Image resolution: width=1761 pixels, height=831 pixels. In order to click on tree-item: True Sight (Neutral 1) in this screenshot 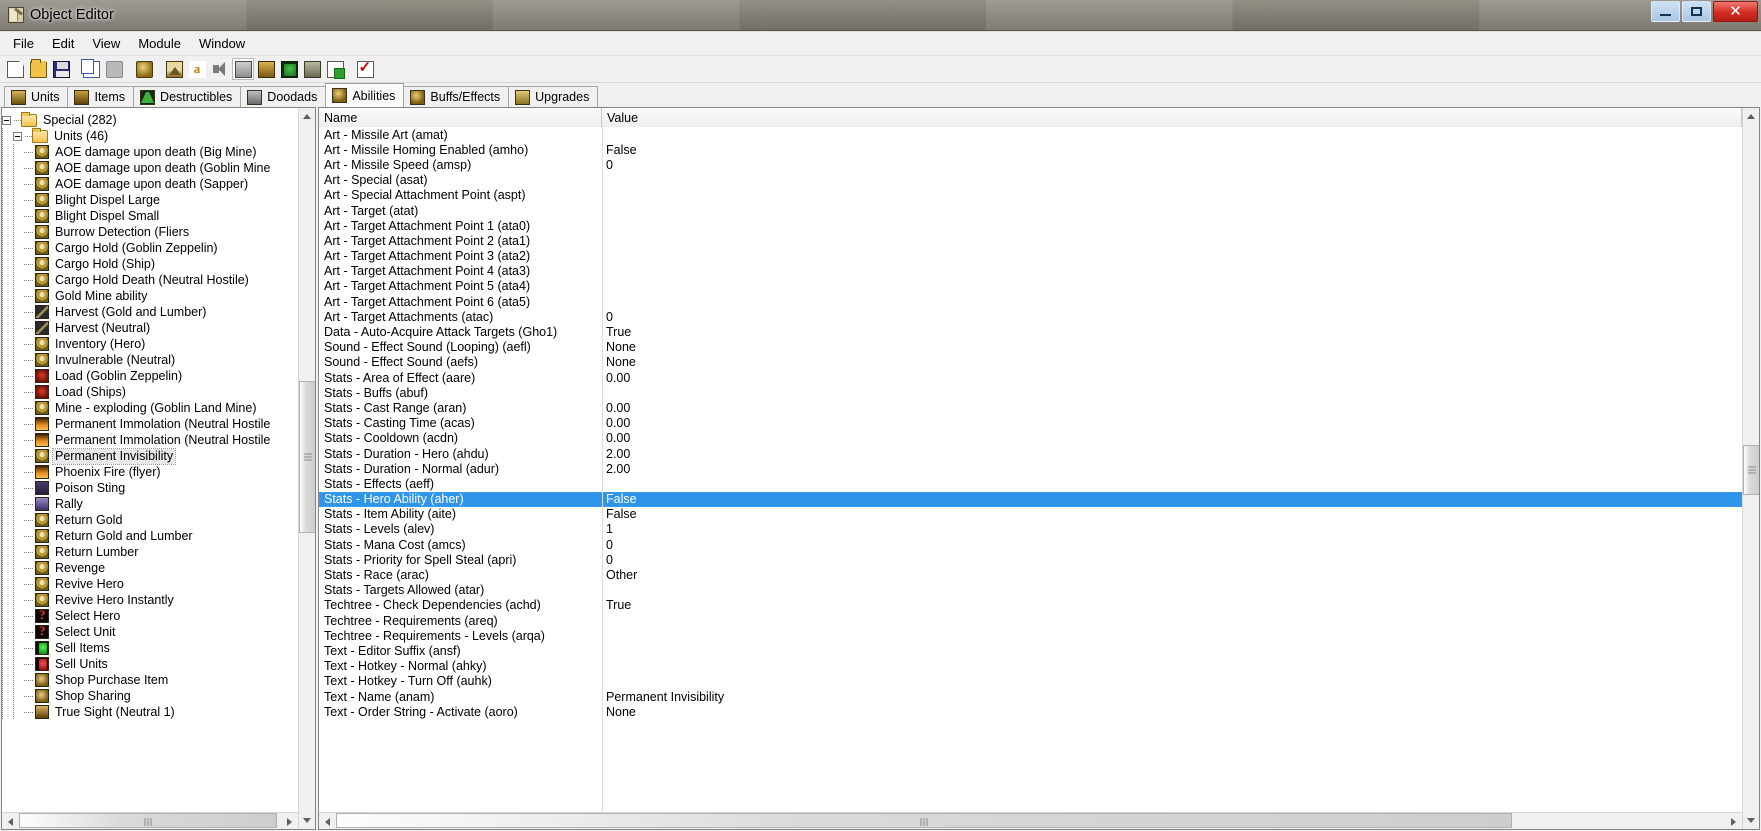, I will do `click(150, 712)`.